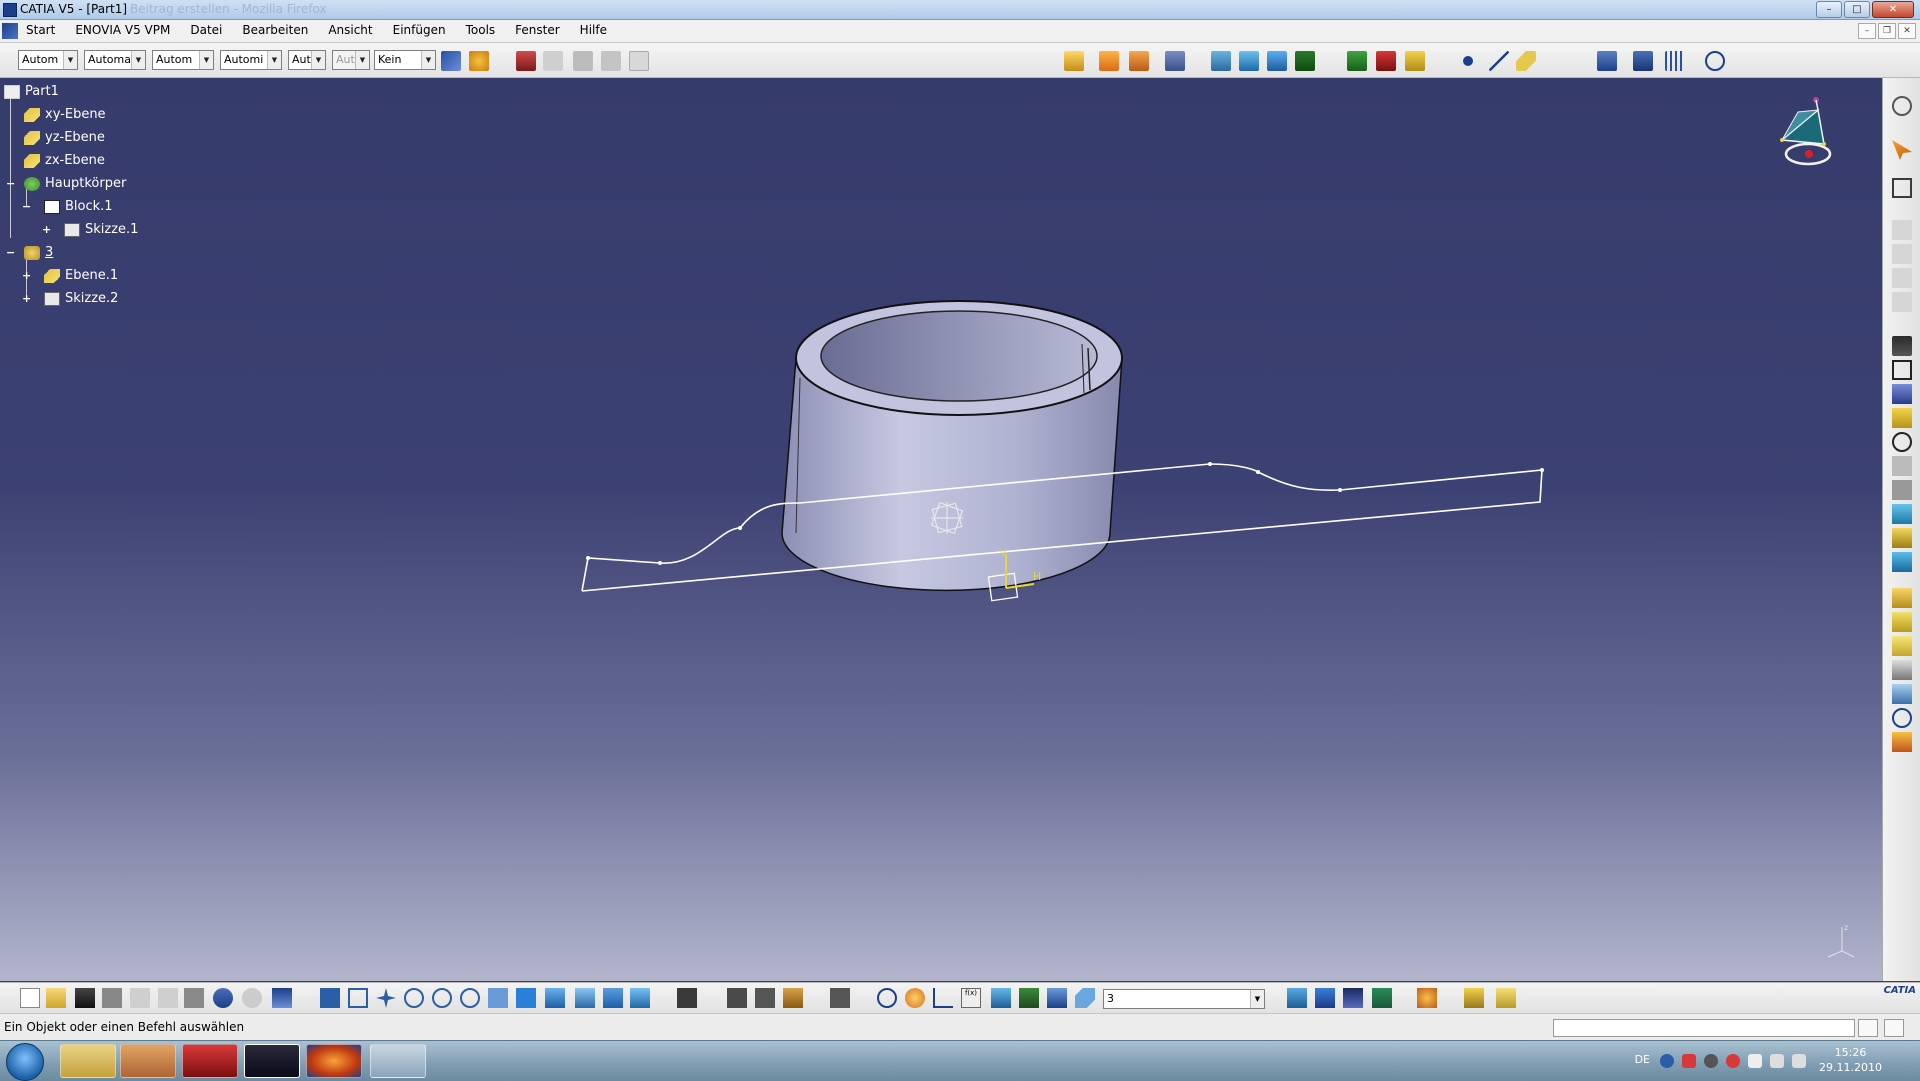  Describe the element at coordinates (1175, 61) in the screenshot. I see `assemble-icon` at that location.